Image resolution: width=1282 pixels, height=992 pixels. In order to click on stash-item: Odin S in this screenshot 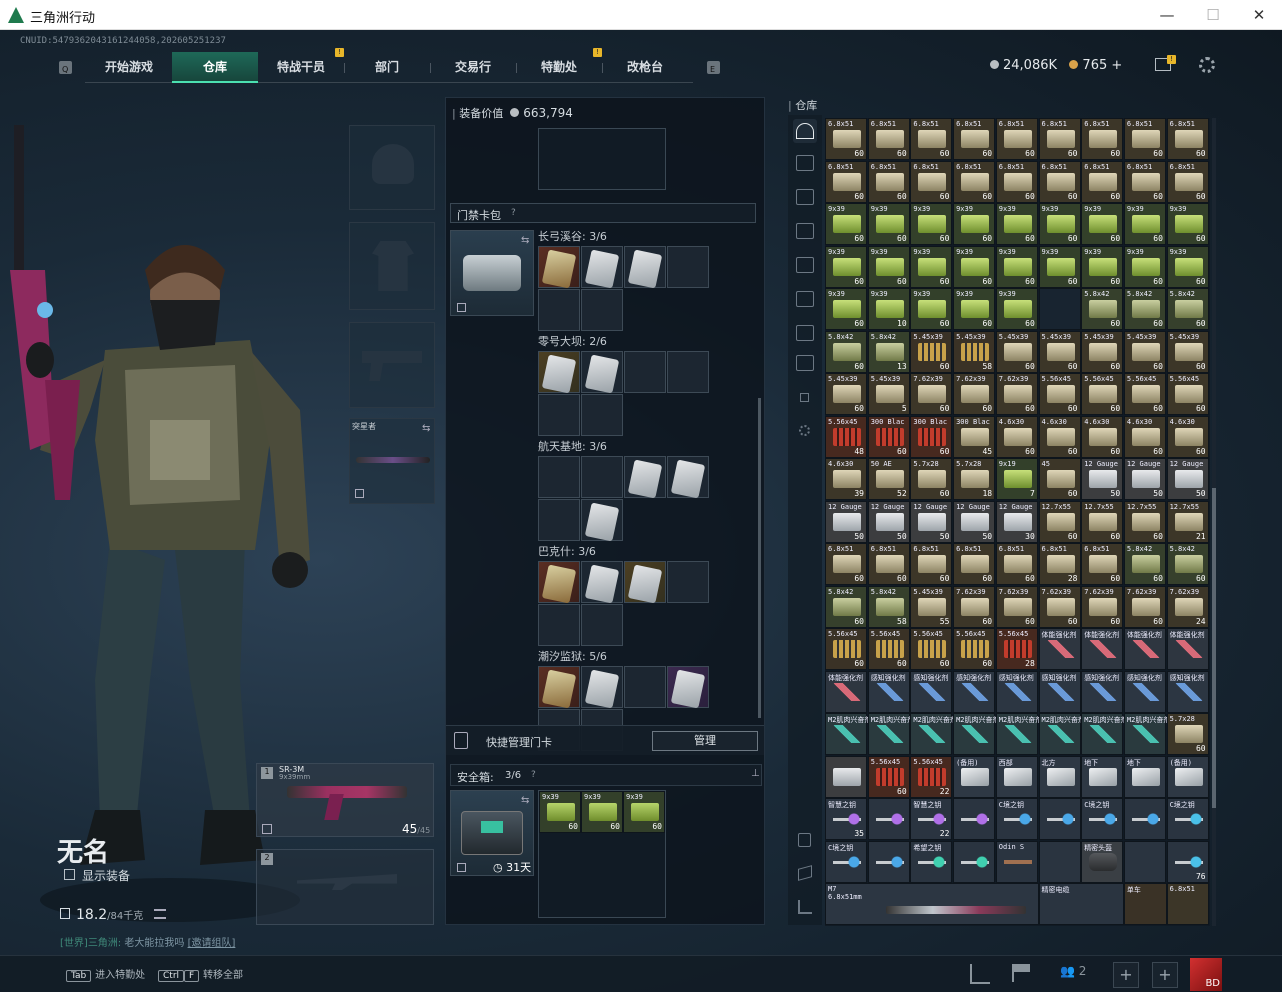, I will do `click(1016, 861)`.